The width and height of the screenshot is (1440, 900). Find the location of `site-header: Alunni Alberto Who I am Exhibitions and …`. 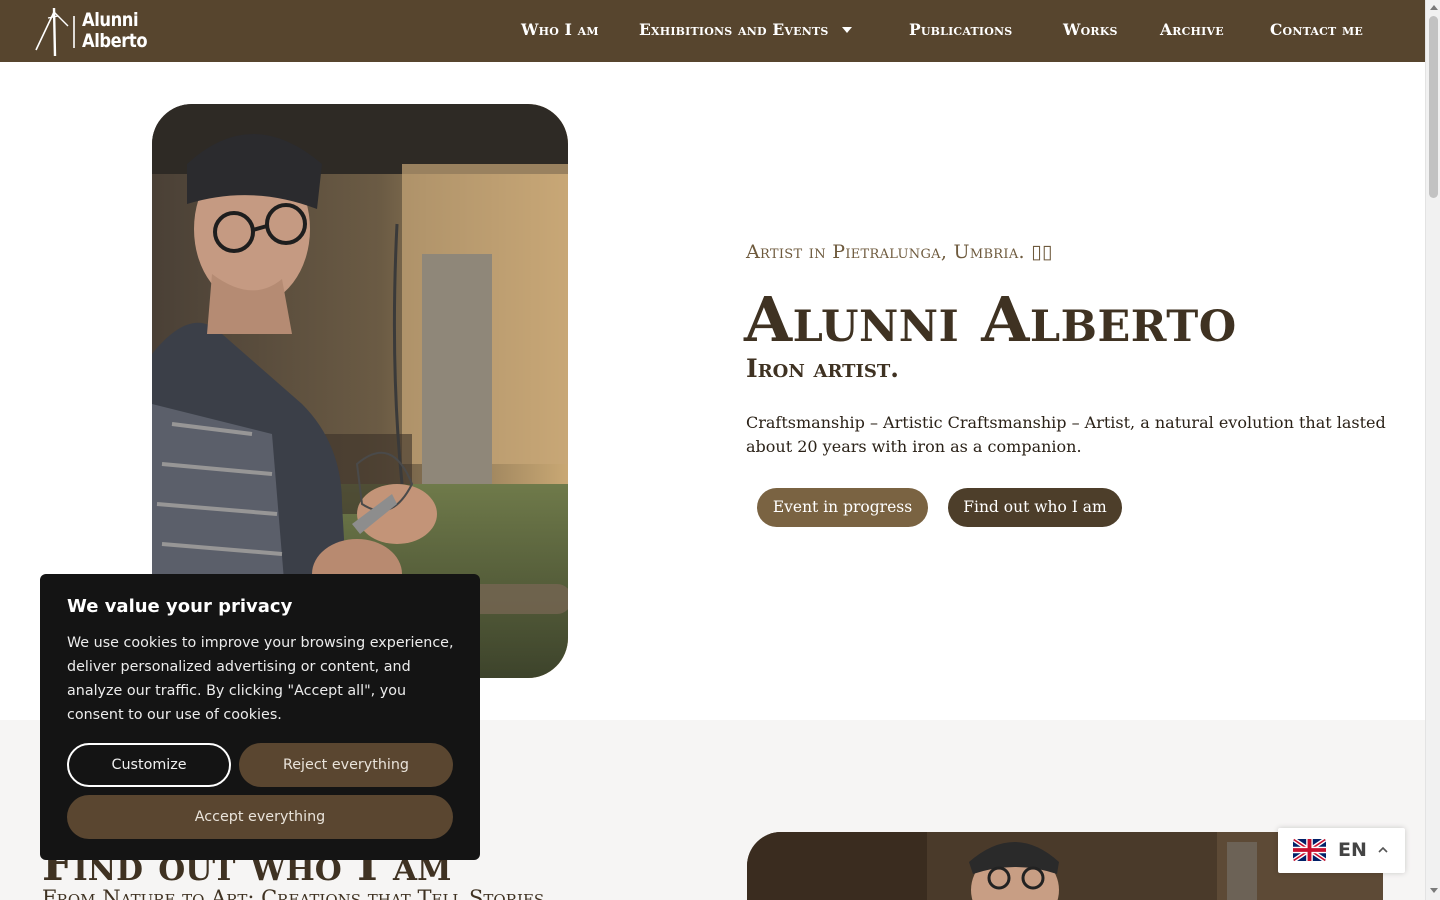

site-header: Alunni Alberto Who I am Exhibitions and … is located at coordinates (712, 31).